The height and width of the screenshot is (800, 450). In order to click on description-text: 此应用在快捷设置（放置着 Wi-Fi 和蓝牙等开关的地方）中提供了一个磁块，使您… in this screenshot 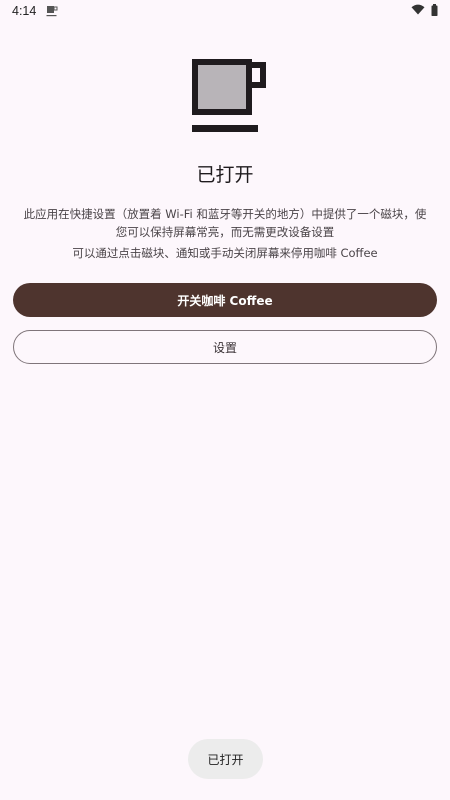, I will do `click(225, 223)`.